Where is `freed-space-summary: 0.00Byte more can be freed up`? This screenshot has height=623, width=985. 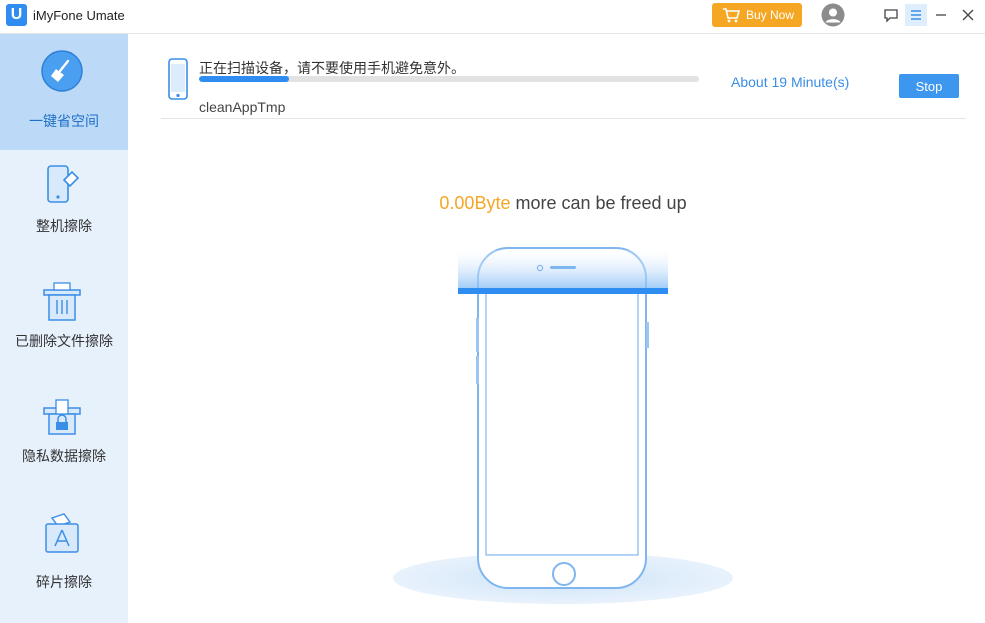 freed-space-summary: 0.00Byte more can be freed up is located at coordinates (556, 203).